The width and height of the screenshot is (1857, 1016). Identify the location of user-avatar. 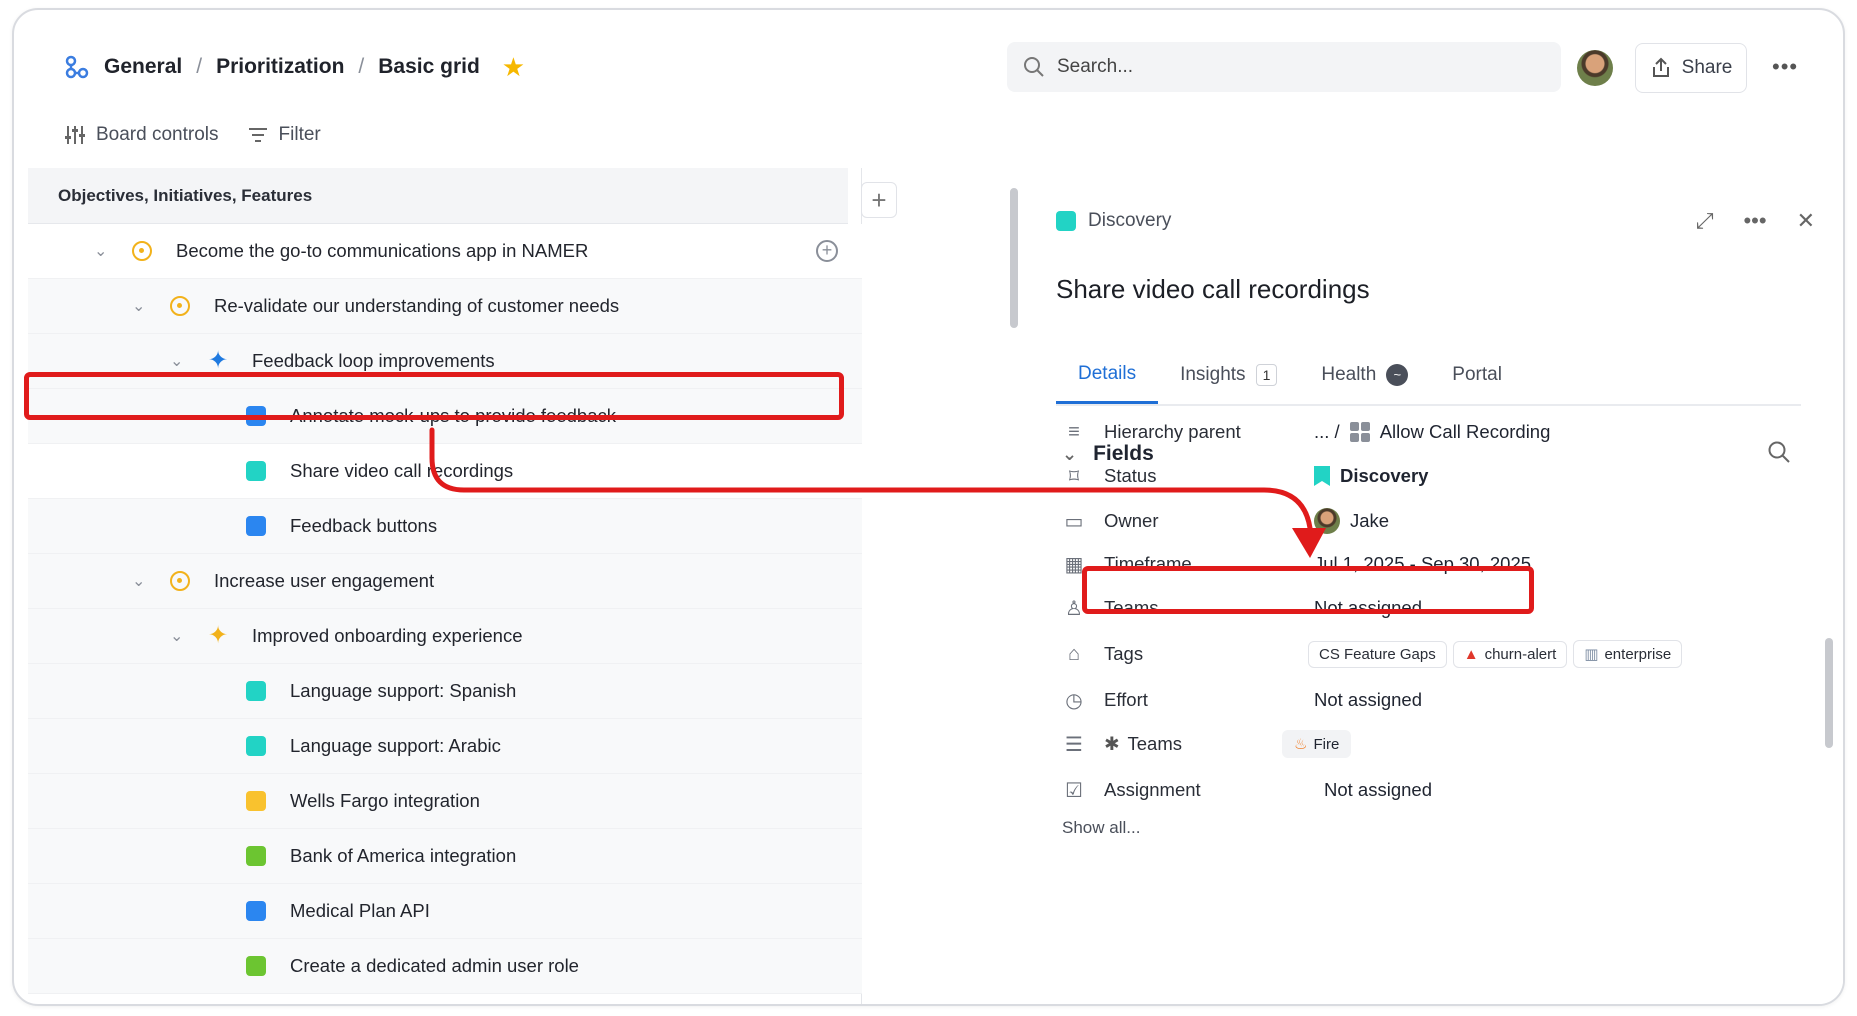
(1595, 68).